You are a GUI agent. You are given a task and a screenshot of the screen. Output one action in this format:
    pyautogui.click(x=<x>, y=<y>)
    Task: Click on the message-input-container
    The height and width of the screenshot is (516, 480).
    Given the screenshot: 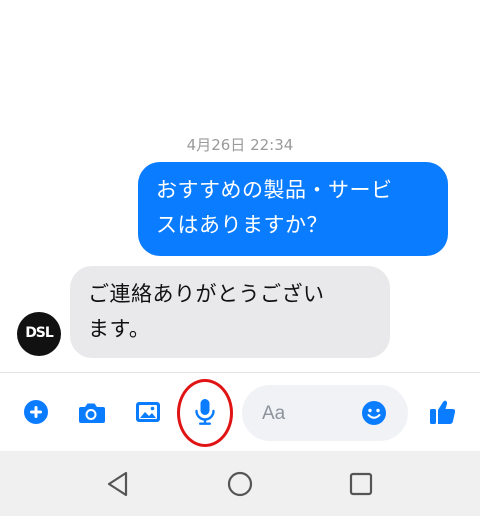 What is the action you would take?
    pyautogui.click(x=325, y=413)
    